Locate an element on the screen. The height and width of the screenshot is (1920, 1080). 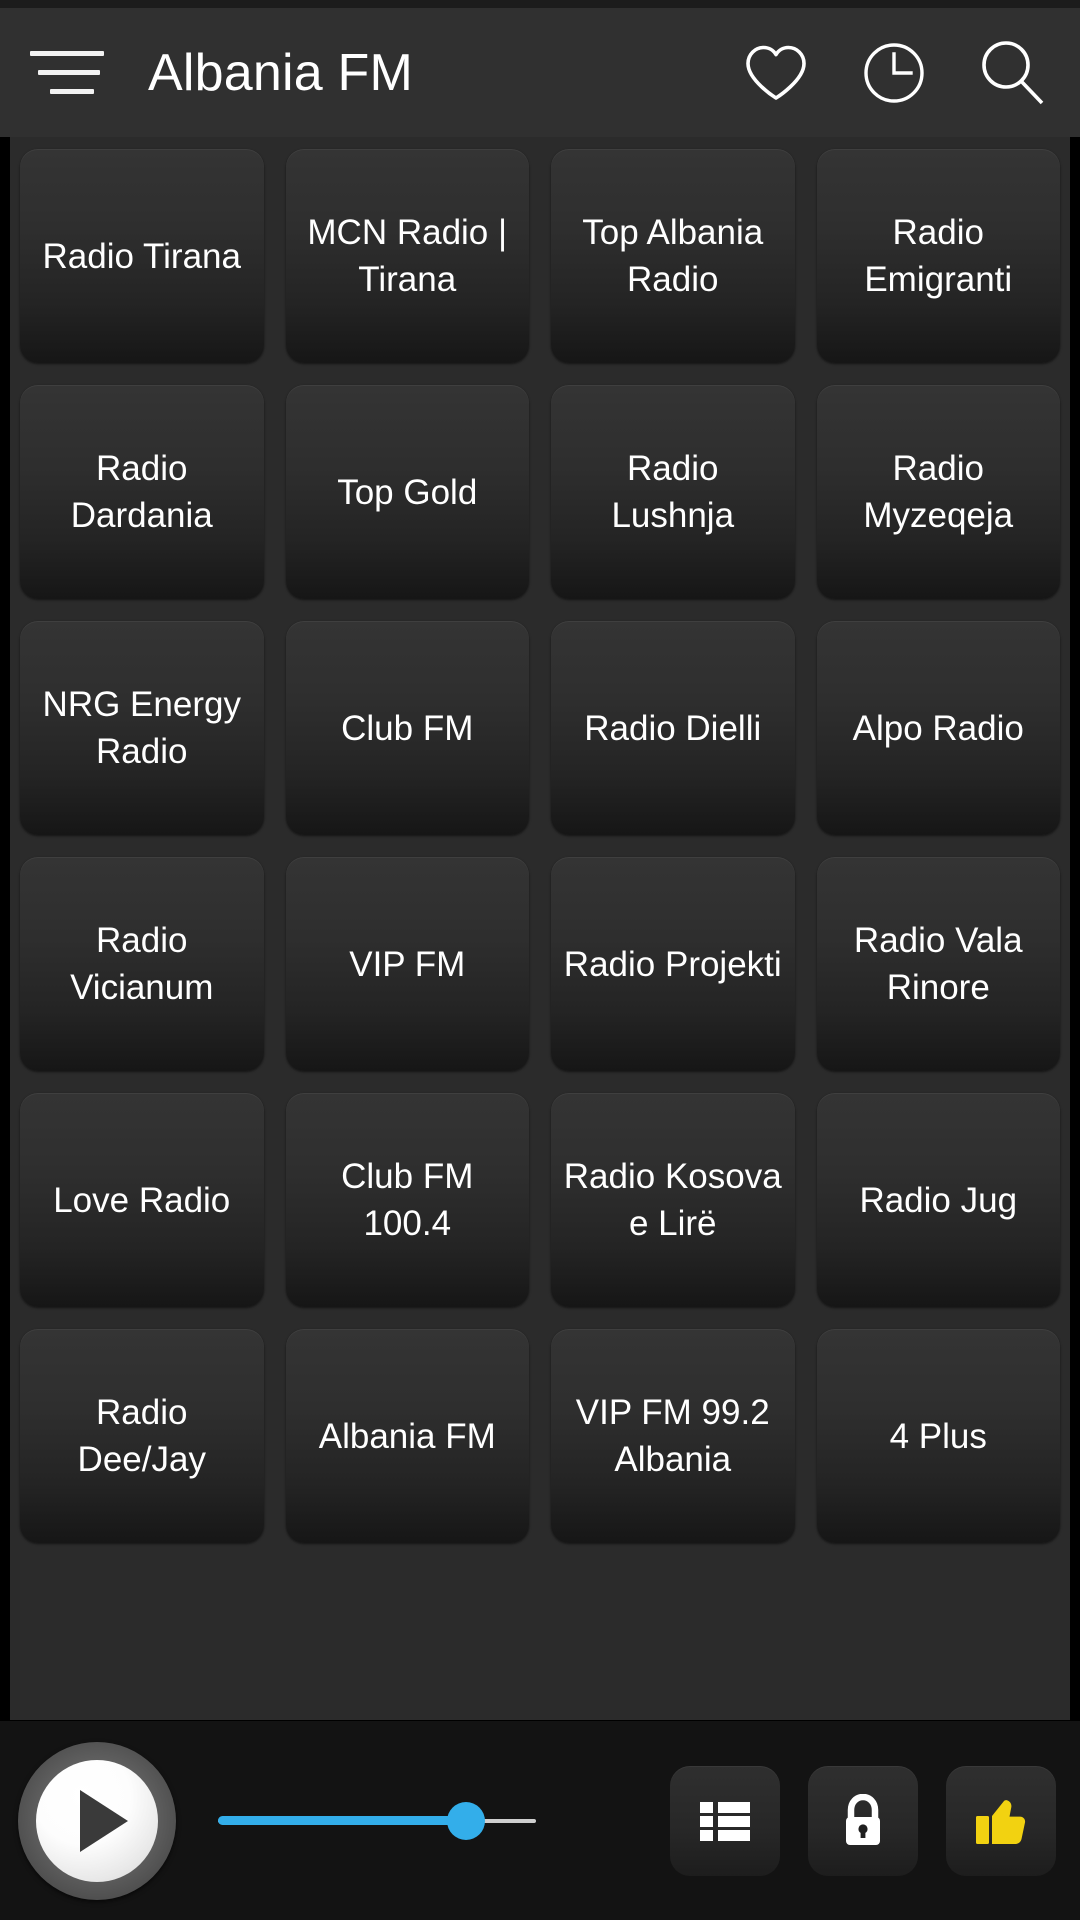
station-label: Radio Dielli is located at coordinates (673, 728).